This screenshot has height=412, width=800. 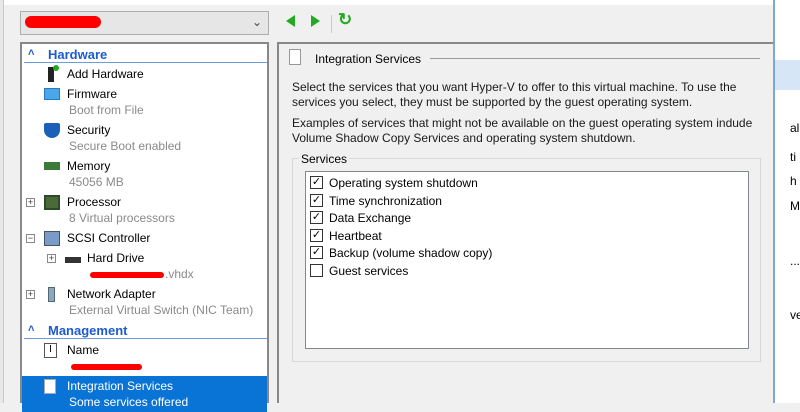 What do you see at coordinates (145, 54) in the screenshot?
I see `section-hardware: ˄ Hardware` at bounding box center [145, 54].